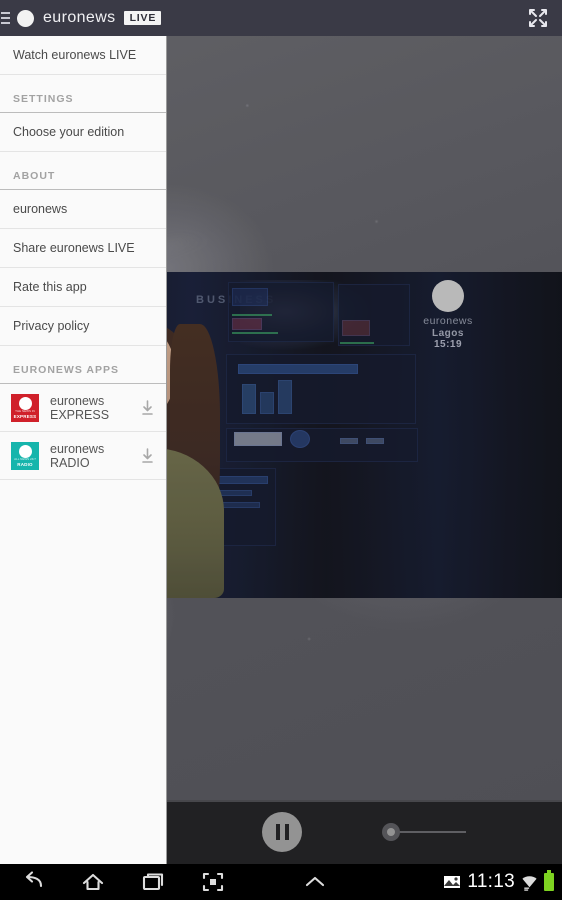 This screenshot has height=900, width=562. Describe the element at coordinates (25, 464) in the screenshot. I see `icon-tag: RADIO` at that location.